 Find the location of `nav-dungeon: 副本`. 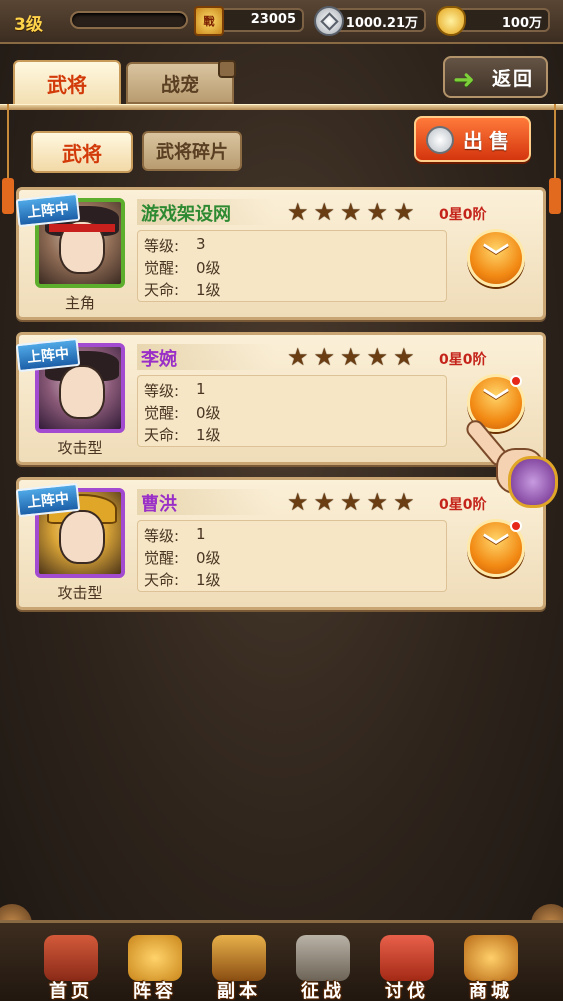

nav-dungeon: 副本 is located at coordinates (239, 968).